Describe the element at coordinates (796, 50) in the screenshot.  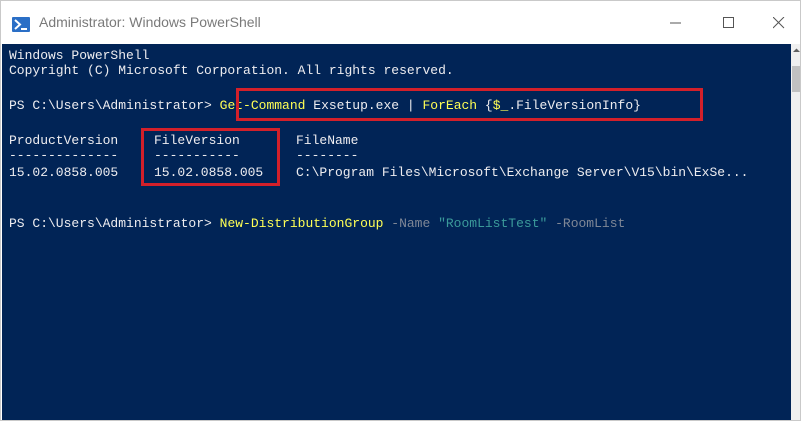
I see `scroll-up-icon` at that location.